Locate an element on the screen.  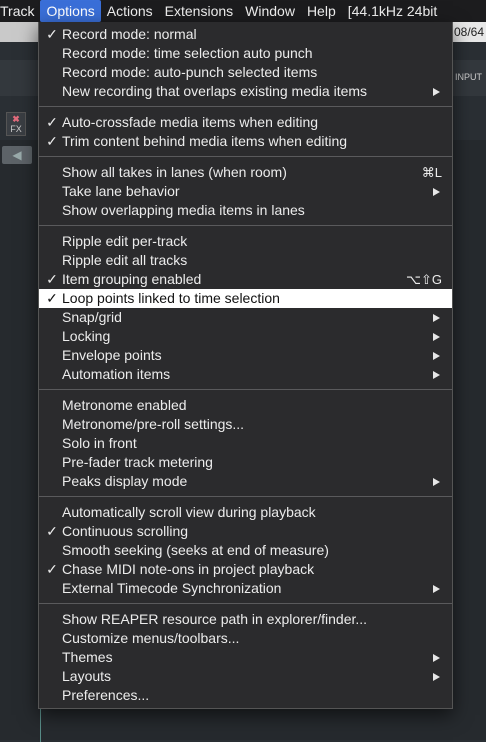
menu-item-continuous-scrolling: ✓ Continuous scrolling is located at coordinates (245, 531).